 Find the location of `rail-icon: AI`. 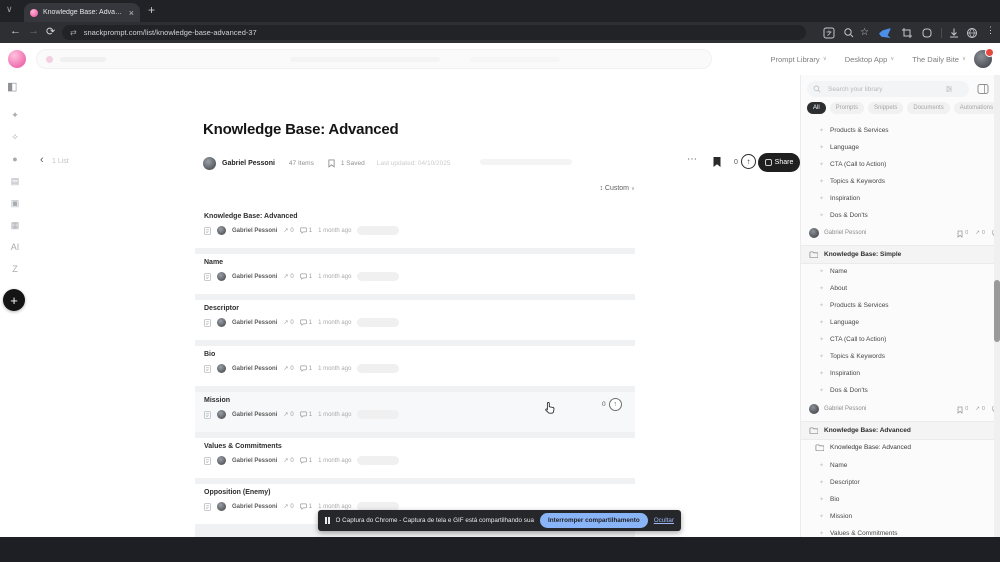

rail-icon: AI is located at coordinates (15, 247).